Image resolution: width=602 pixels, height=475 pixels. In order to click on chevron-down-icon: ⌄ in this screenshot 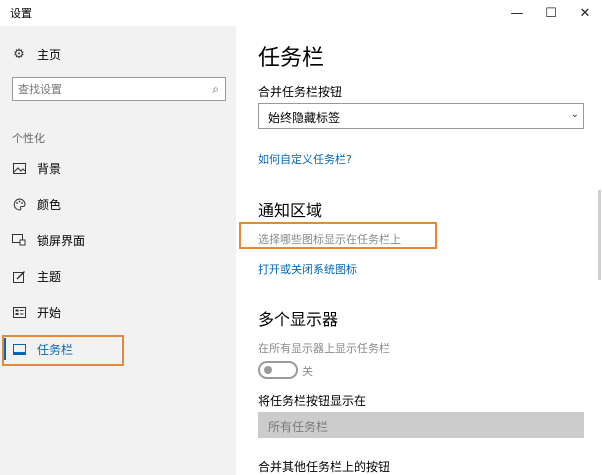, I will do `click(574, 114)`.